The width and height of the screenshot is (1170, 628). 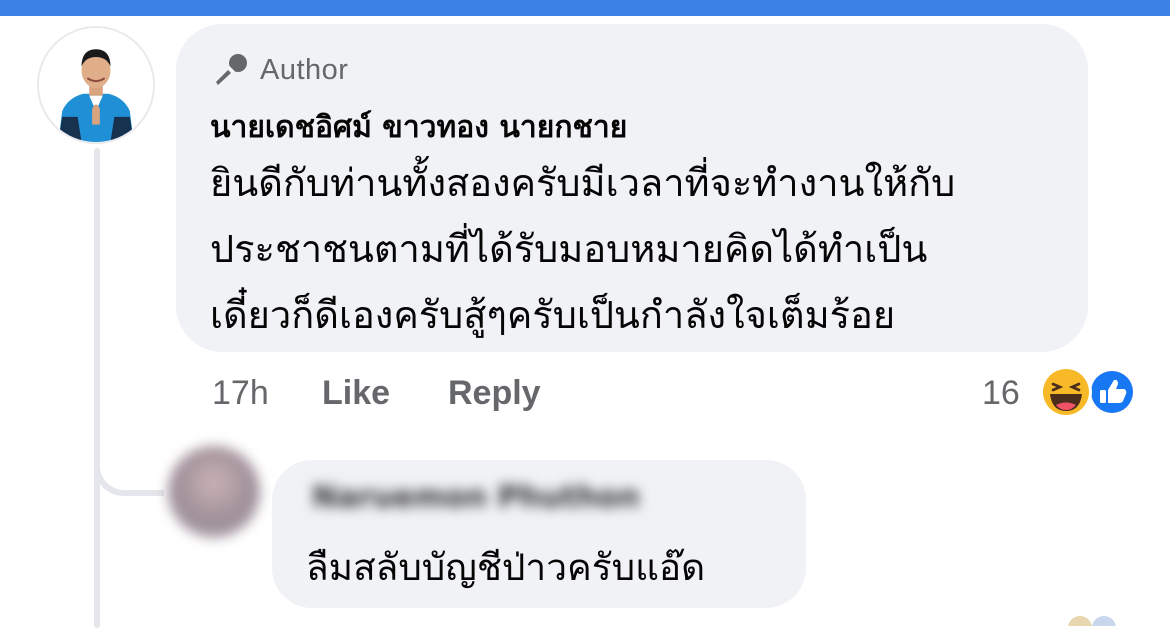 I want to click on person-avatar-icon, so click(x=96, y=85).